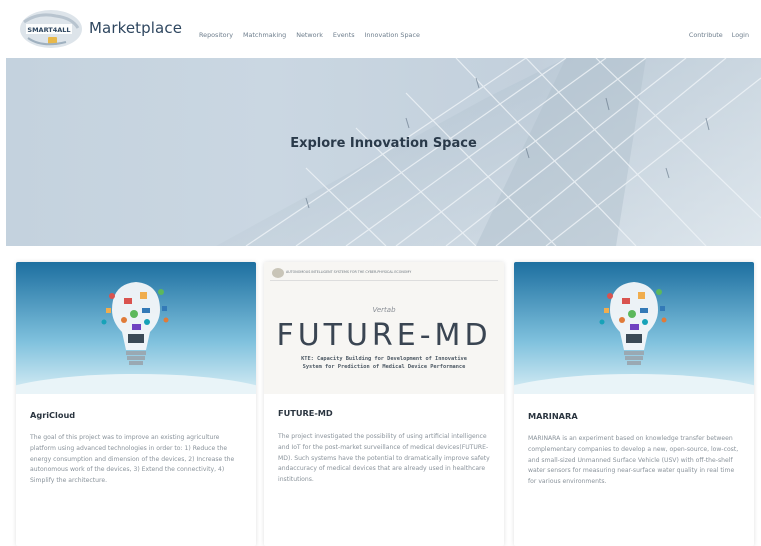 Image resolution: width=761 pixels, height=546 pixels. I want to click on org-logo-icon, so click(278, 273).